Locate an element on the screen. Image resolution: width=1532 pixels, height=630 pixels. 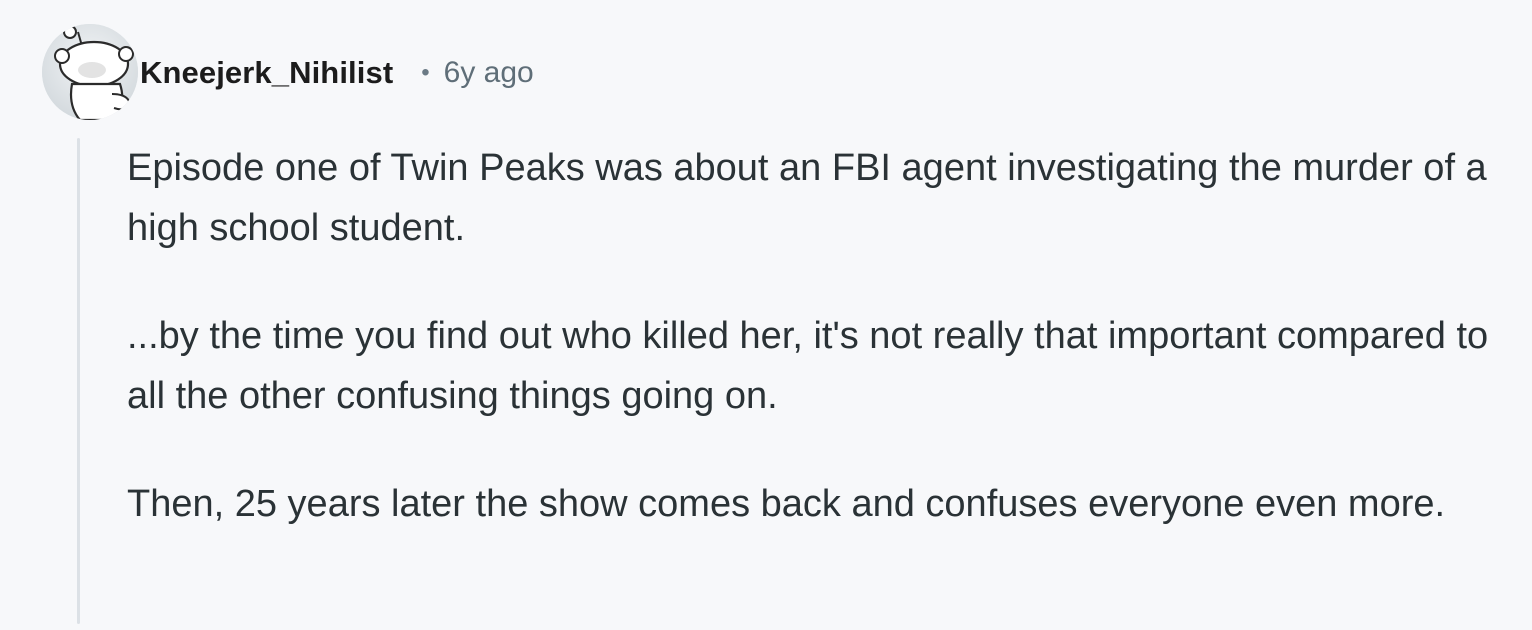
comment-header: Kneejerk_Nihilist • 6y ago is located at coordinates (337, 73).